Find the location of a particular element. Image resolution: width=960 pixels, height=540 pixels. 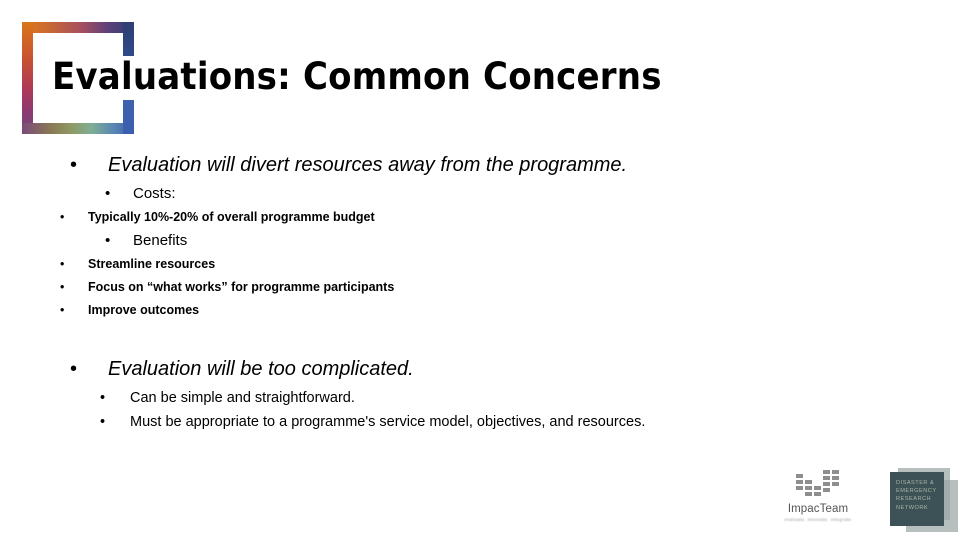

frame-segment-top is located at coordinates (78, 27).